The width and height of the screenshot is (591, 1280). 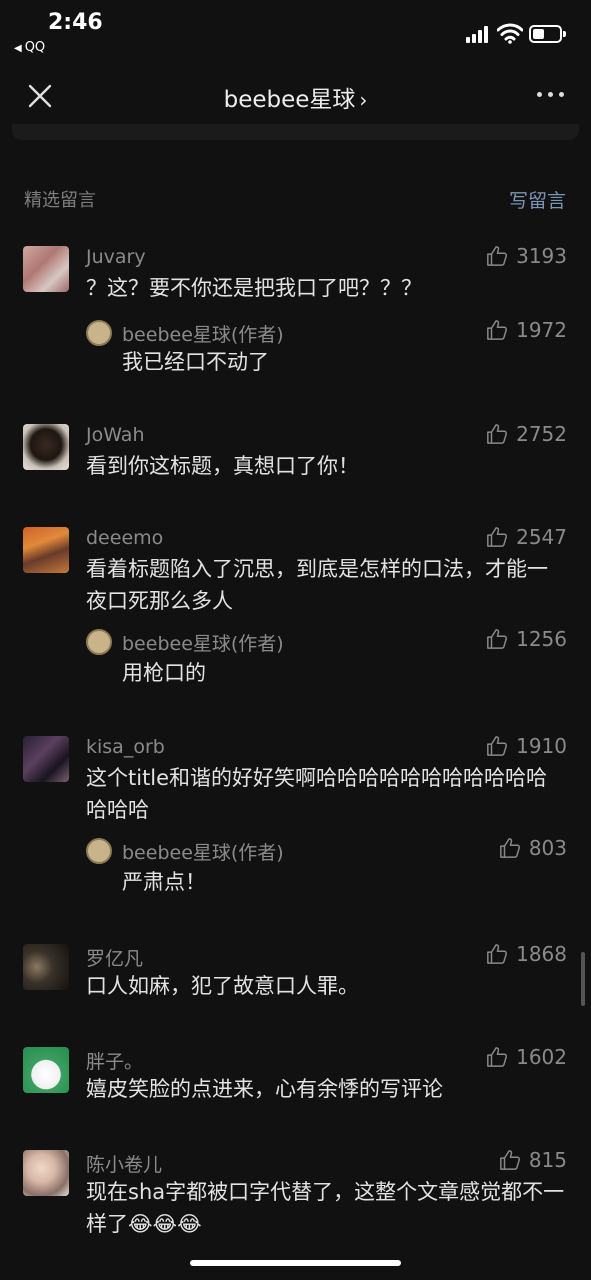 I want to click on comments-section-header: 精选留言 写留言, so click(x=295, y=199).